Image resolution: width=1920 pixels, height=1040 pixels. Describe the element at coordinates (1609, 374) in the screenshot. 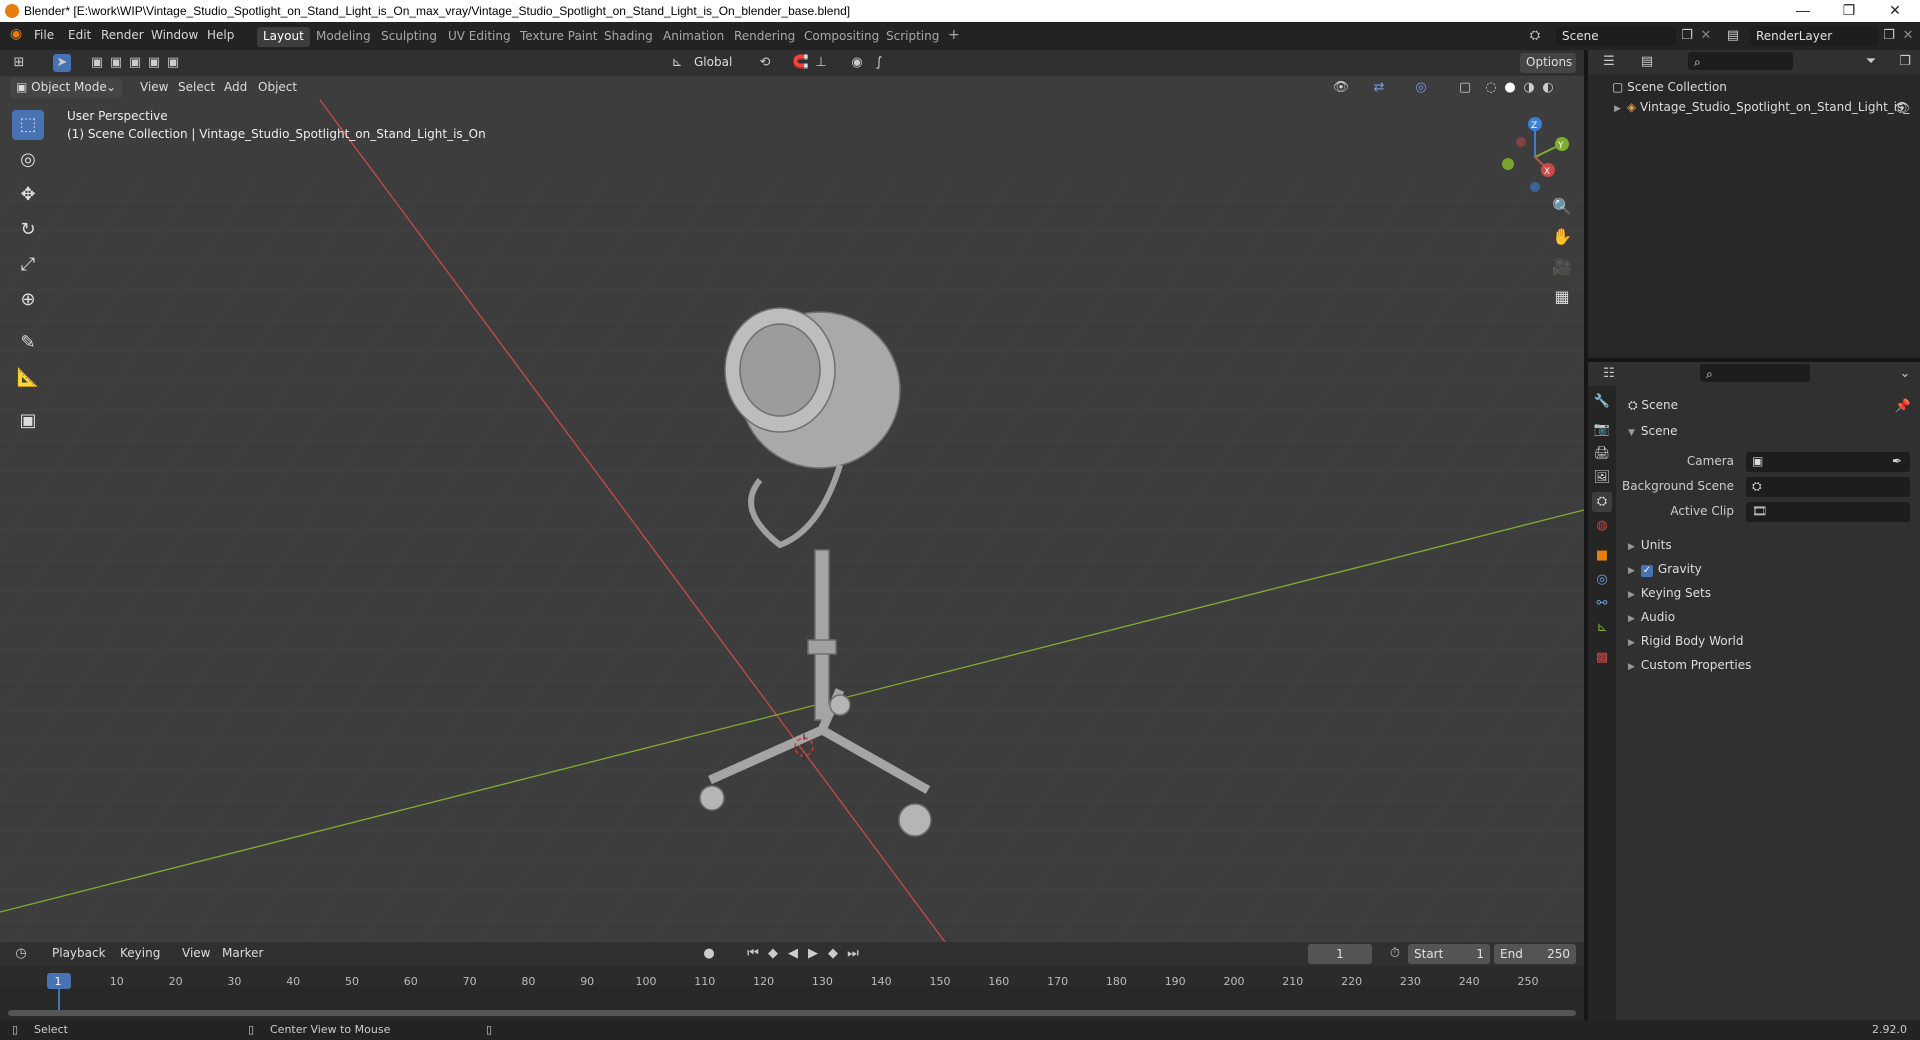

I see `properties-editor-icon: ☷` at that location.